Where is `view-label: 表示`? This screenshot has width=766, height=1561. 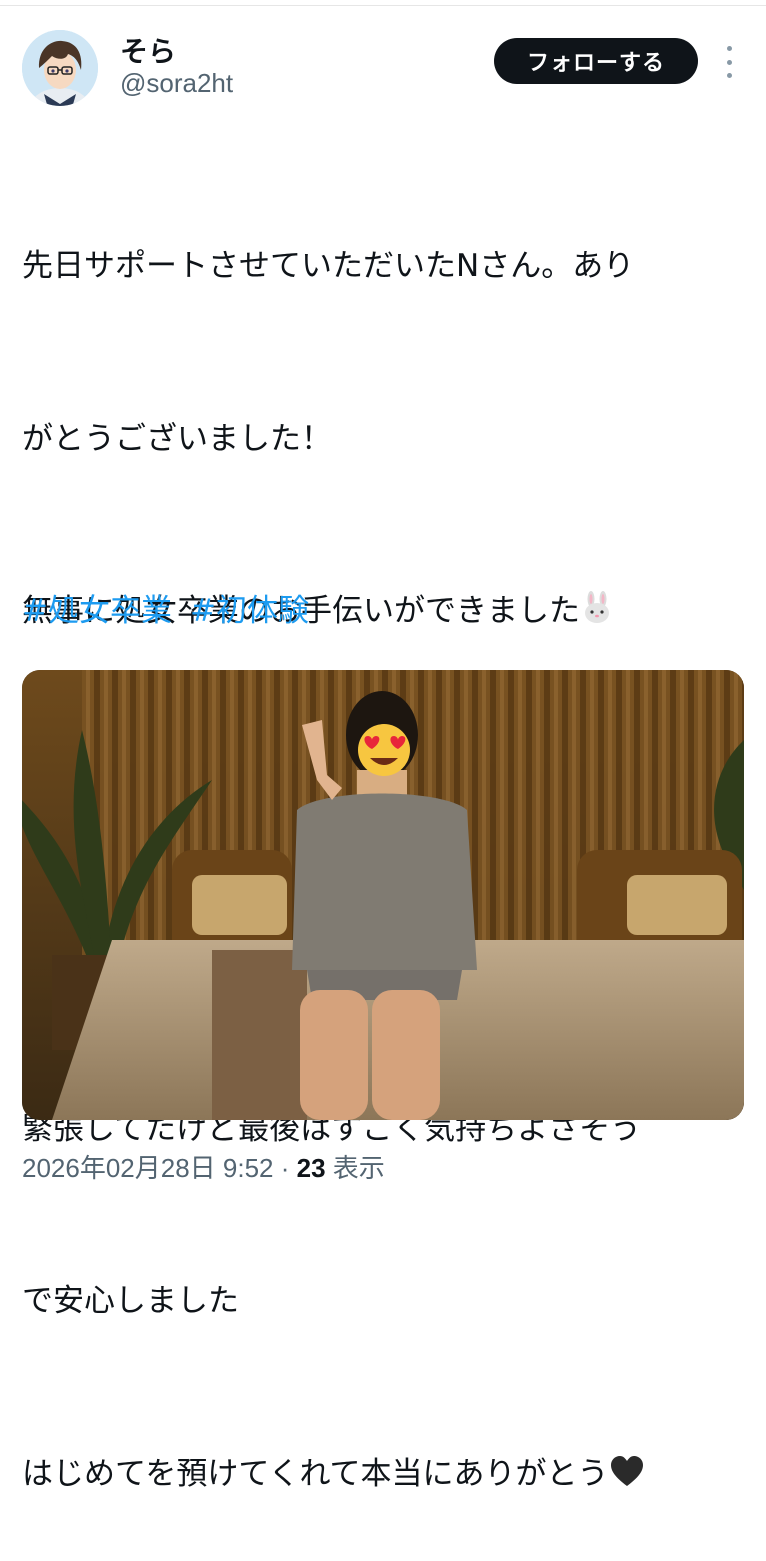
view-label: 表示 is located at coordinates (355, 1168).